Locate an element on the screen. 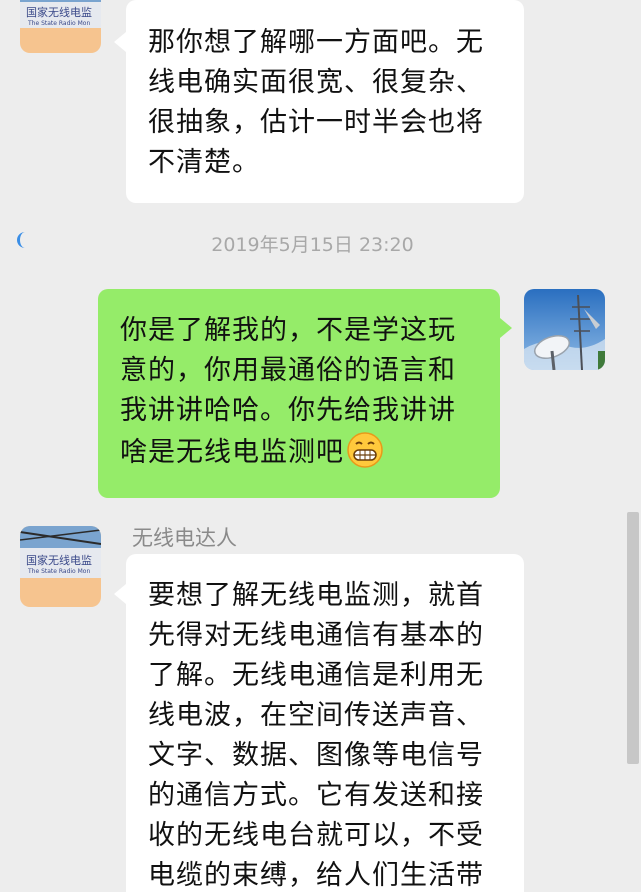 Image resolution: width=641 pixels, height=892 pixels. my-avatar is located at coordinates (564, 329).